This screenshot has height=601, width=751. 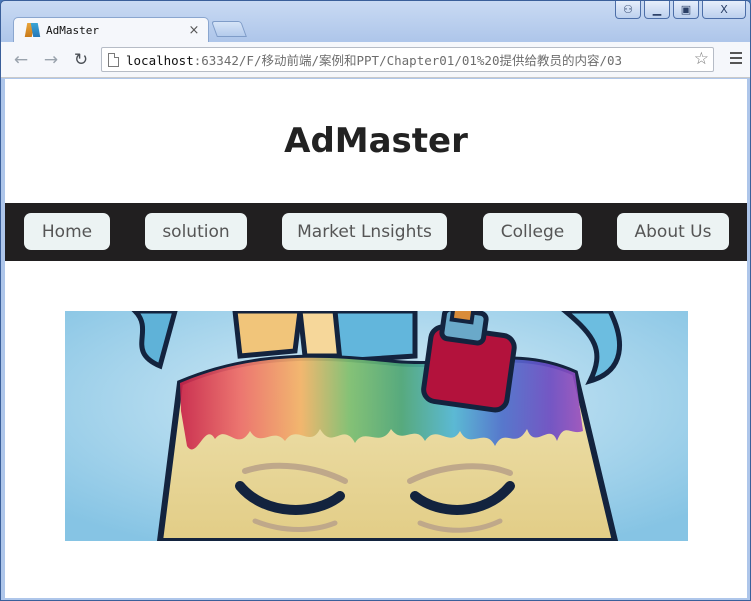 What do you see at coordinates (724, 10) in the screenshot?
I see `close-button: X` at bounding box center [724, 10].